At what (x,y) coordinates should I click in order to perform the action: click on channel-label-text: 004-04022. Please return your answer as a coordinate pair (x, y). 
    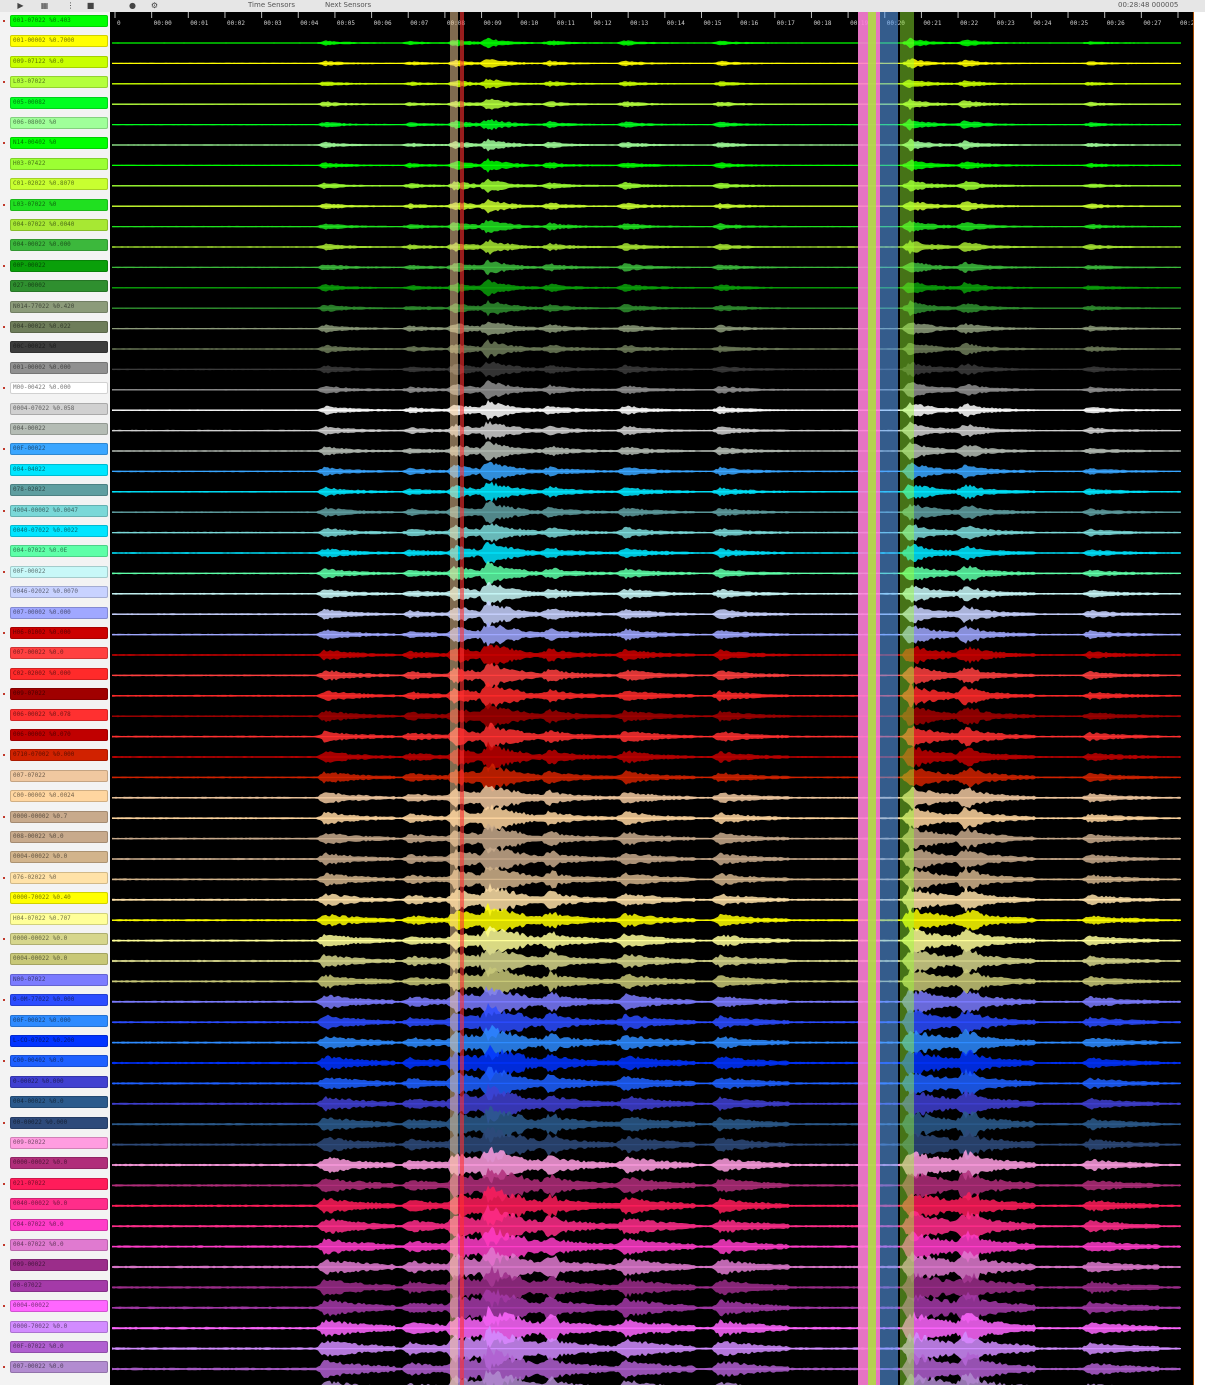
    Looking at the image, I should click on (29, 469).